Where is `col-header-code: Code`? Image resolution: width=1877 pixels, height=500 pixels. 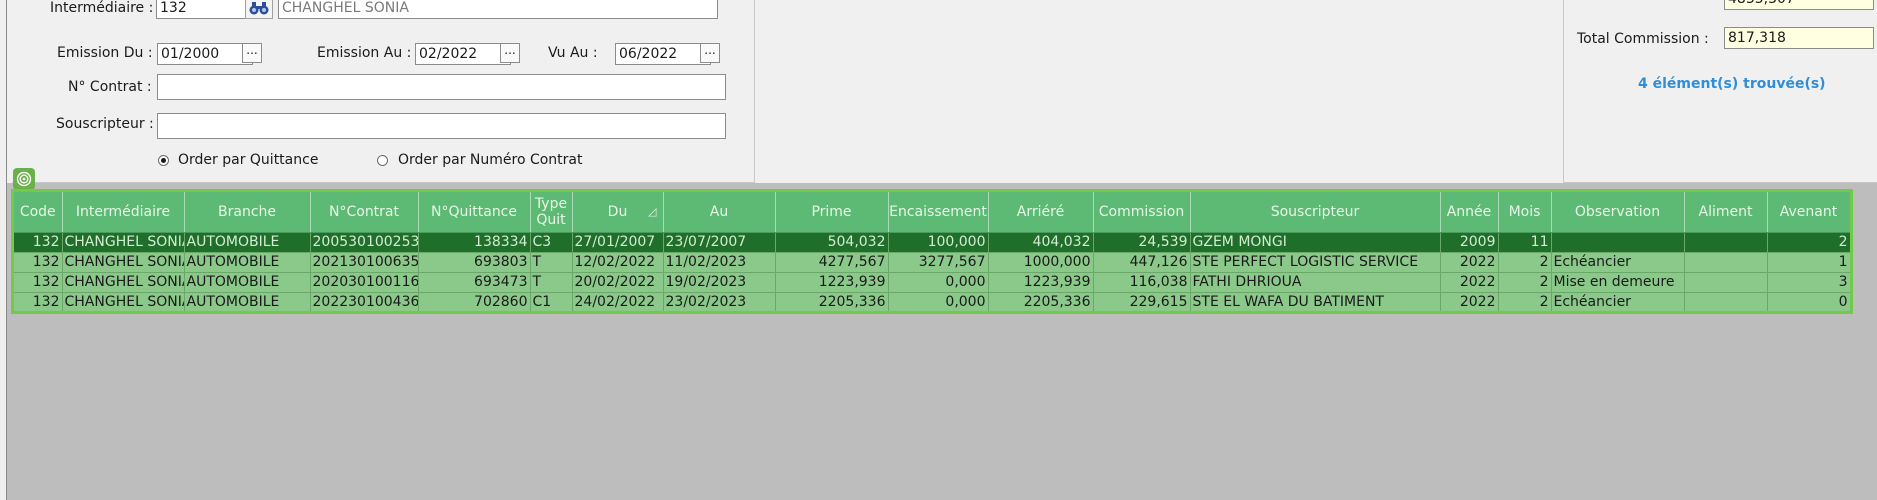
col-header-code: Code is located at coordinates (38, 212).